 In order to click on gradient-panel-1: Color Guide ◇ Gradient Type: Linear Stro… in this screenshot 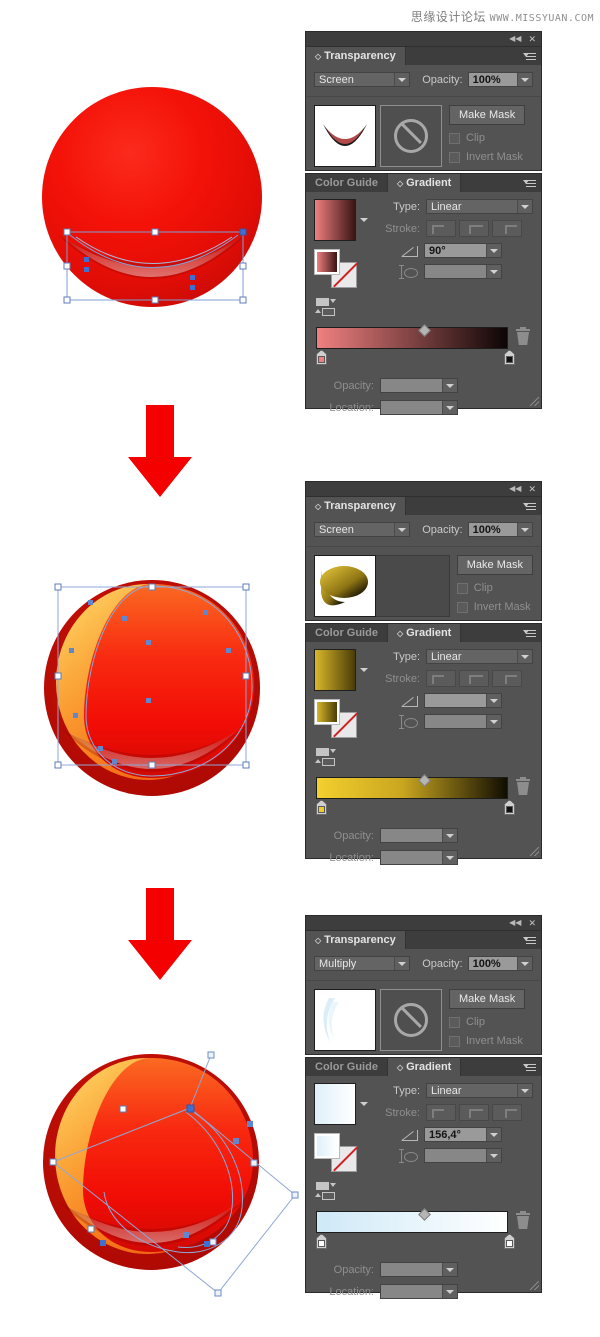, I will do `click(423, 294)`.